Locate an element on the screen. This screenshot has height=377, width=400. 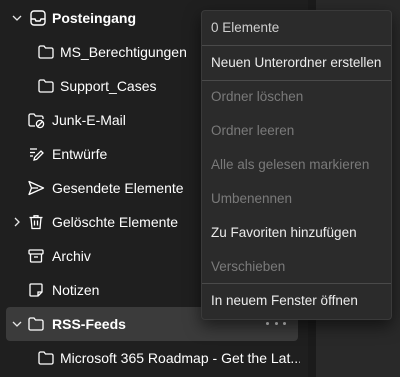
item-count-label: 0 Elemente is located at coordinates (245, 27).